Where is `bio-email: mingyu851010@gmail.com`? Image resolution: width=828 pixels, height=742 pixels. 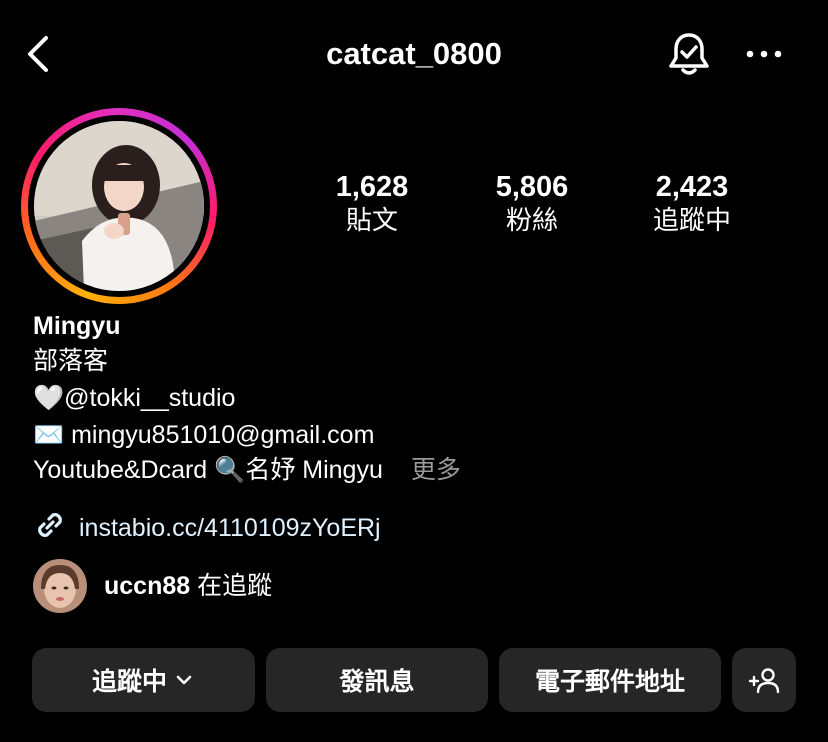
bio-email: mingyu851010@gmail.com is located at coordinates (223, 435).